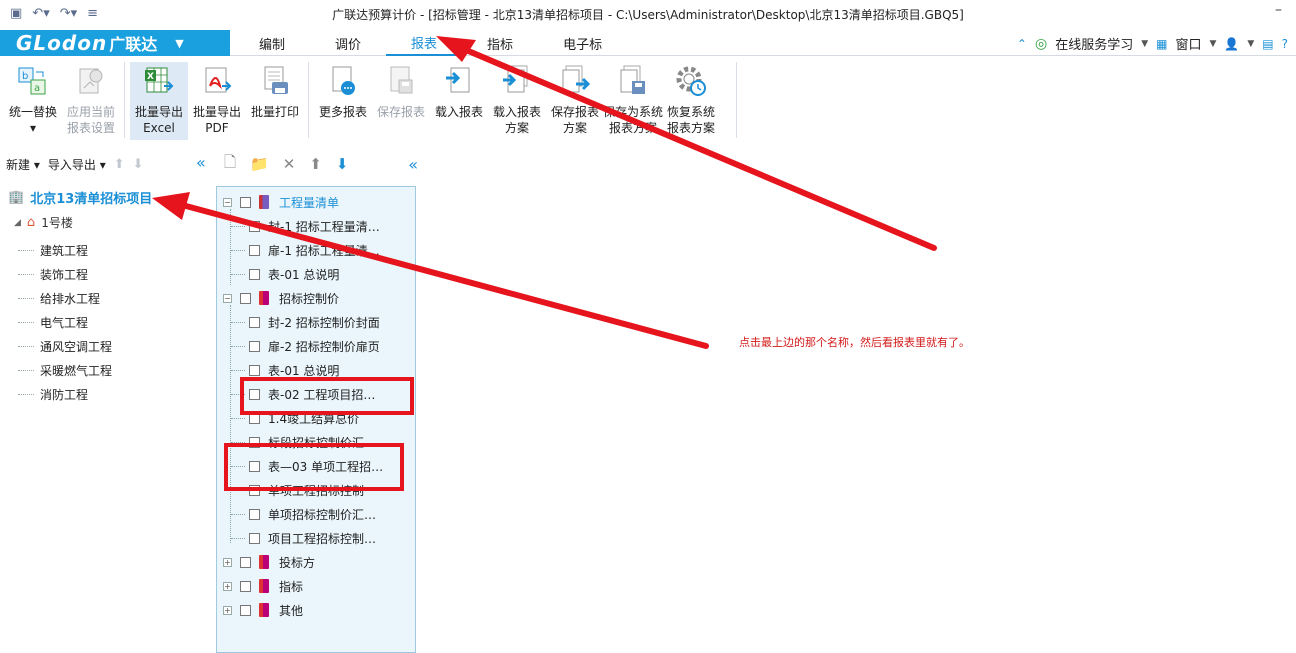  What do you see at coordinates (274, 112) in the screenshot?
I see `ribbon-label: 批量打印` at bounding box center [274, 112].